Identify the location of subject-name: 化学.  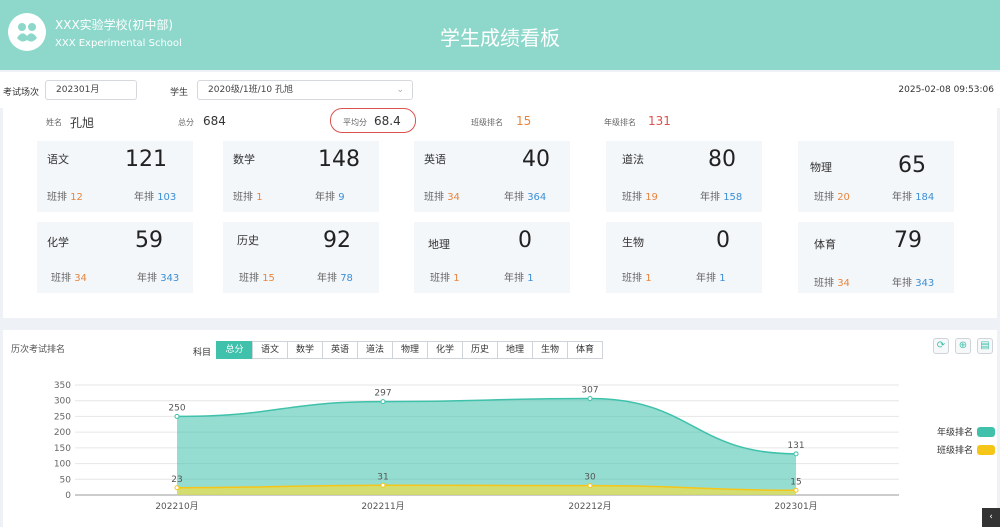
(58, 242).